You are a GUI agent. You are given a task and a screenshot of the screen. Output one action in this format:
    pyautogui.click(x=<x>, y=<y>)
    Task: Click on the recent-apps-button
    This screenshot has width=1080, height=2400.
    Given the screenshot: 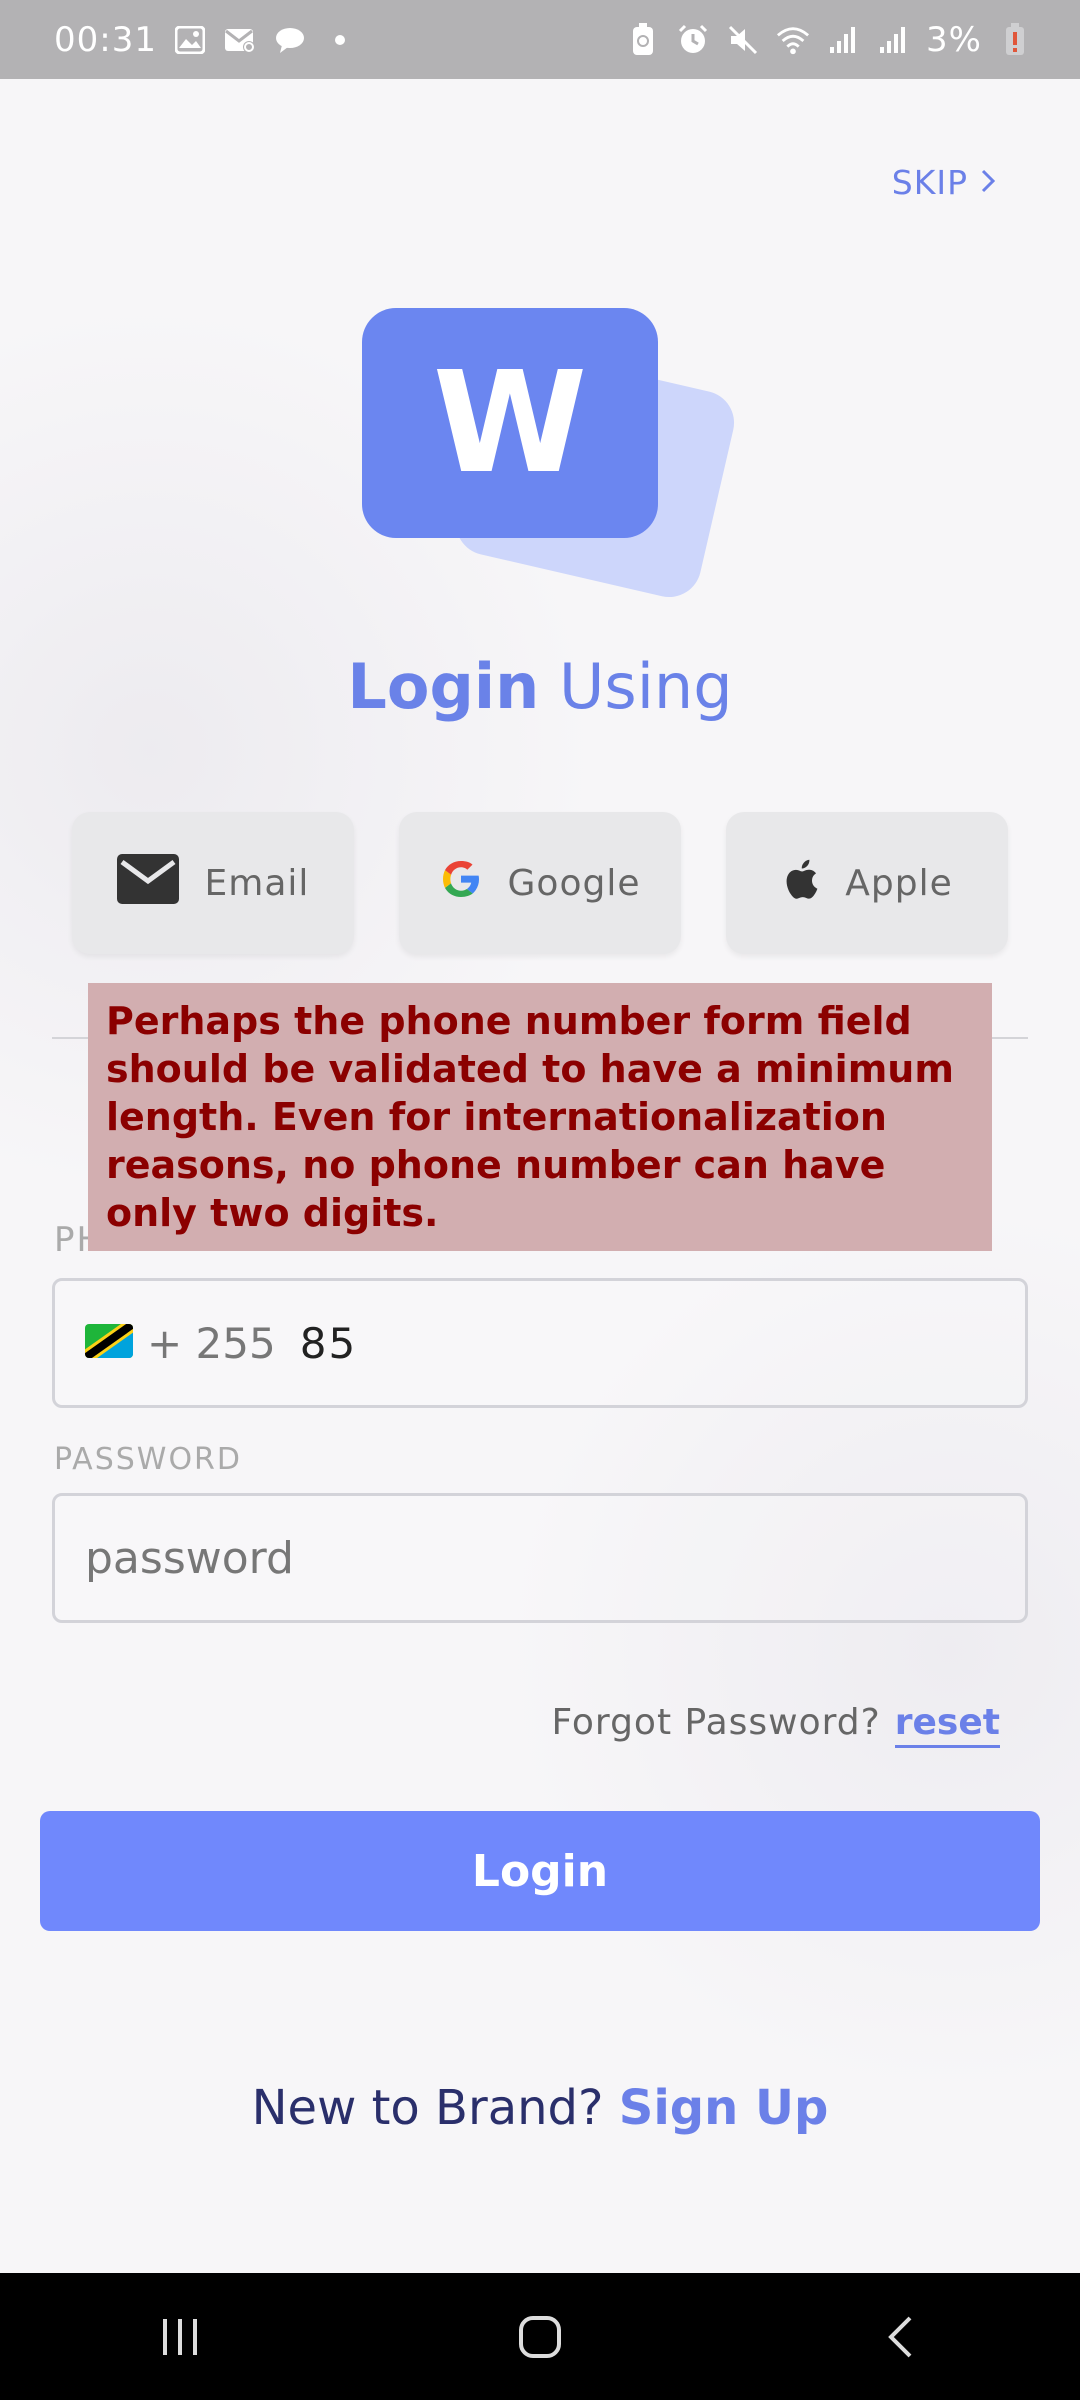 What is the action you would take?
    pyautogui.click(x=180, y=2337)
    